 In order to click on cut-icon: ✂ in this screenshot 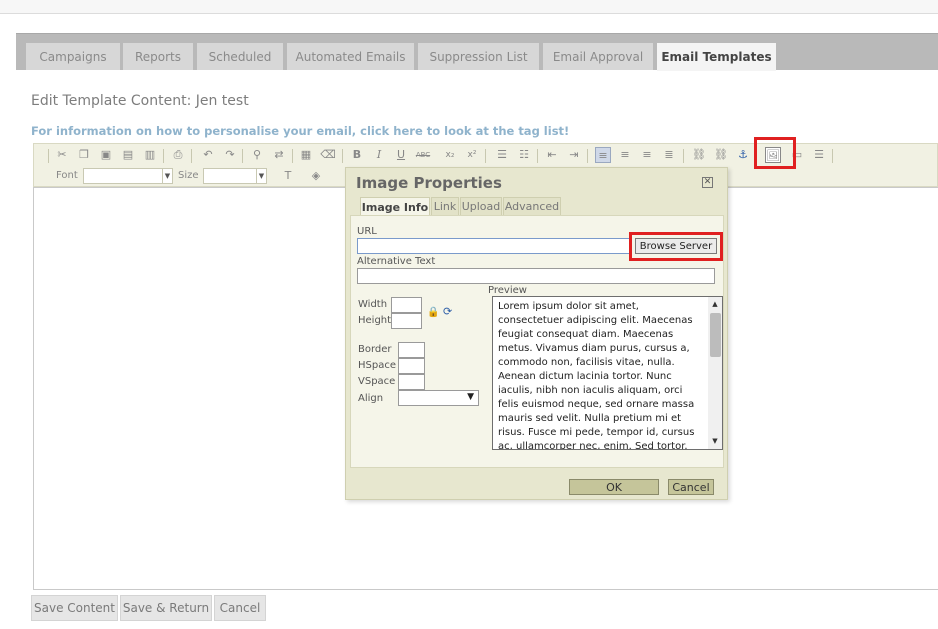, I will do `click(62, 155)`.